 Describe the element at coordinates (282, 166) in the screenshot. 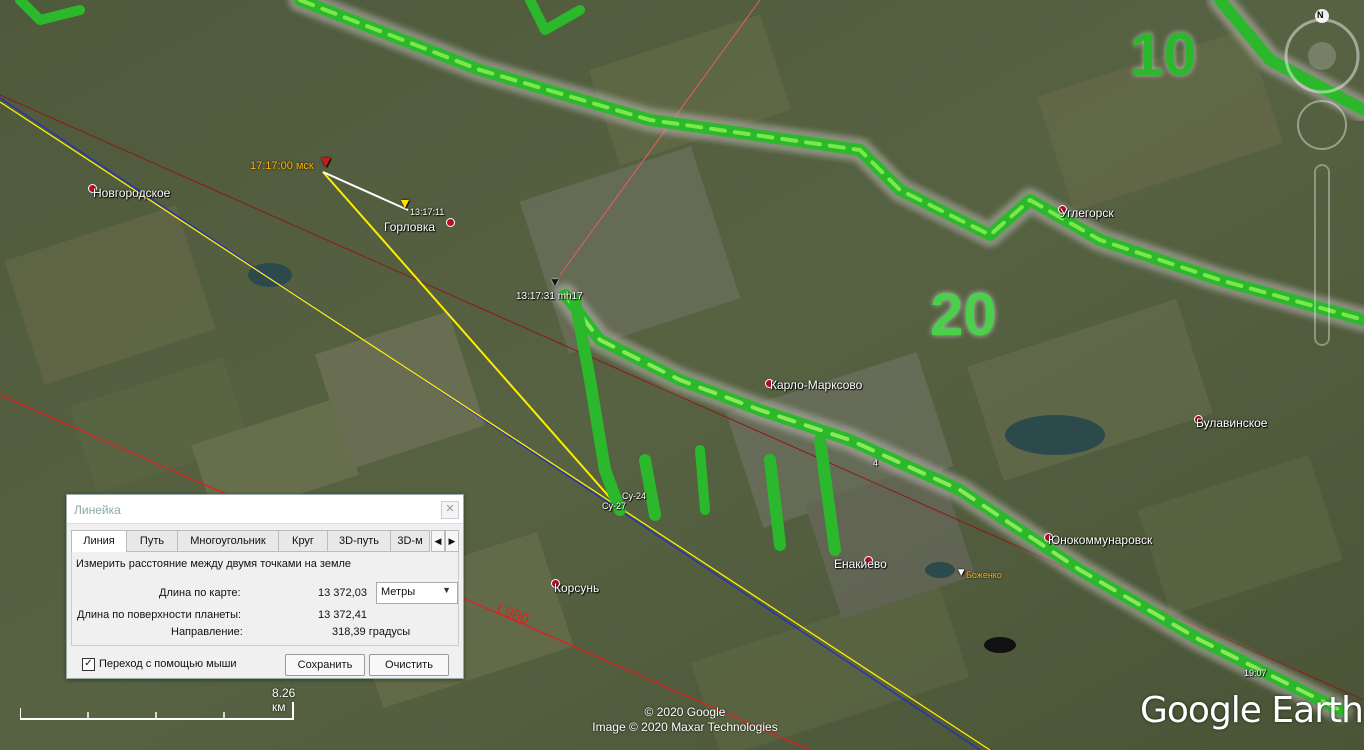

I see `marker-time-msk: 17:17:00 мск` at that location.